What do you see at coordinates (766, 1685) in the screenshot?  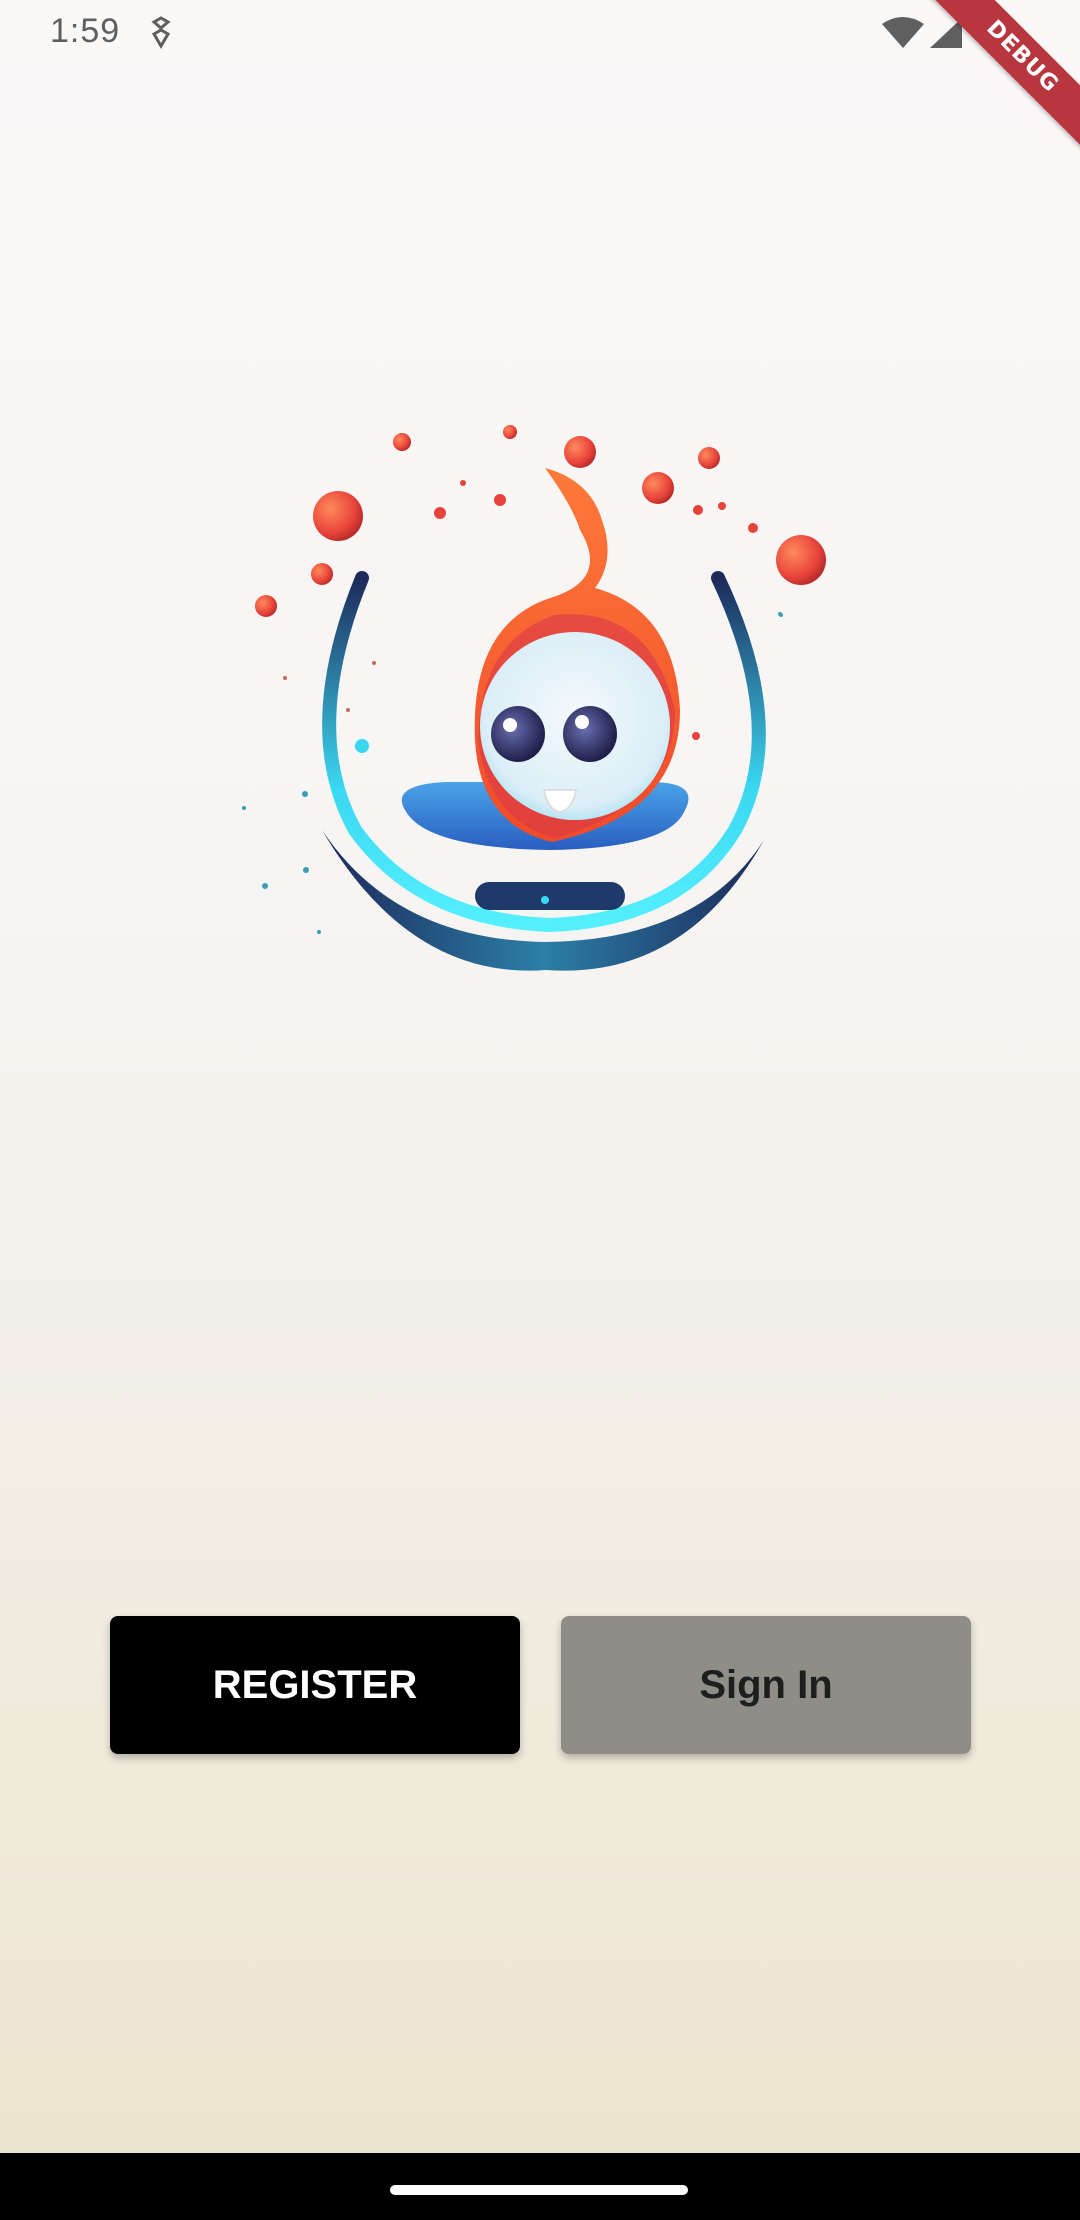 I see `sign-in-button: Sign In` at bounding box center [766, 1685].